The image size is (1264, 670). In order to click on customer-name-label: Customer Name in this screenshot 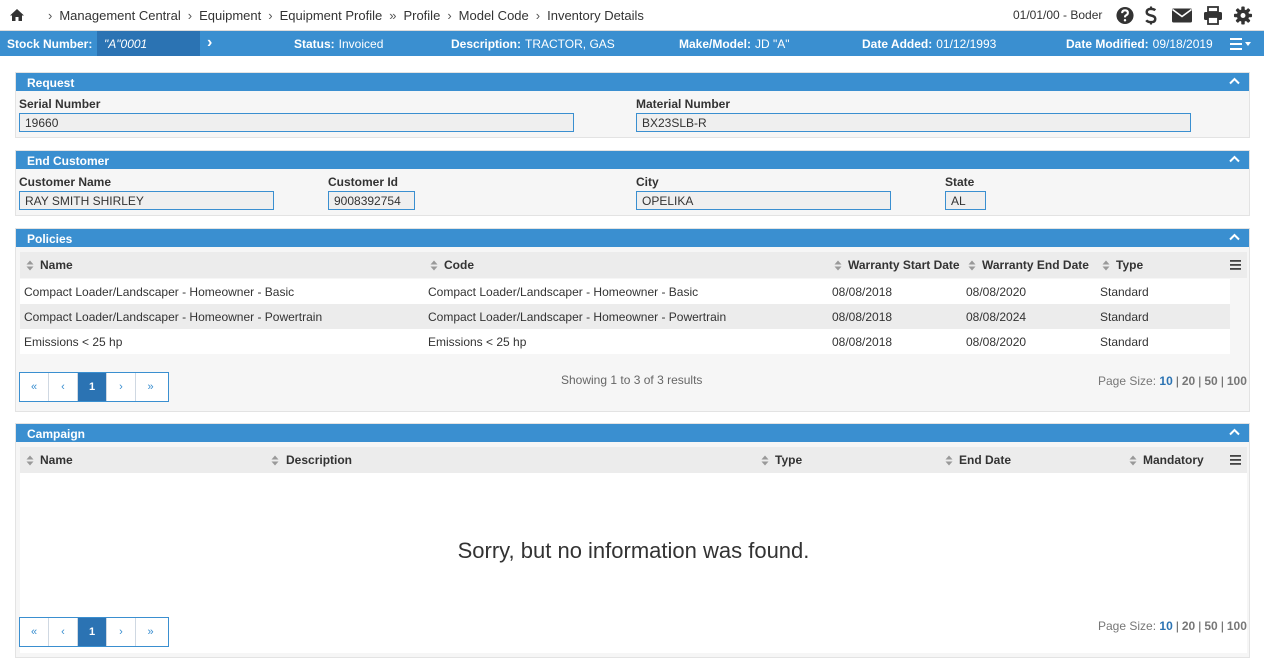, I will do `click(65, 182)`.